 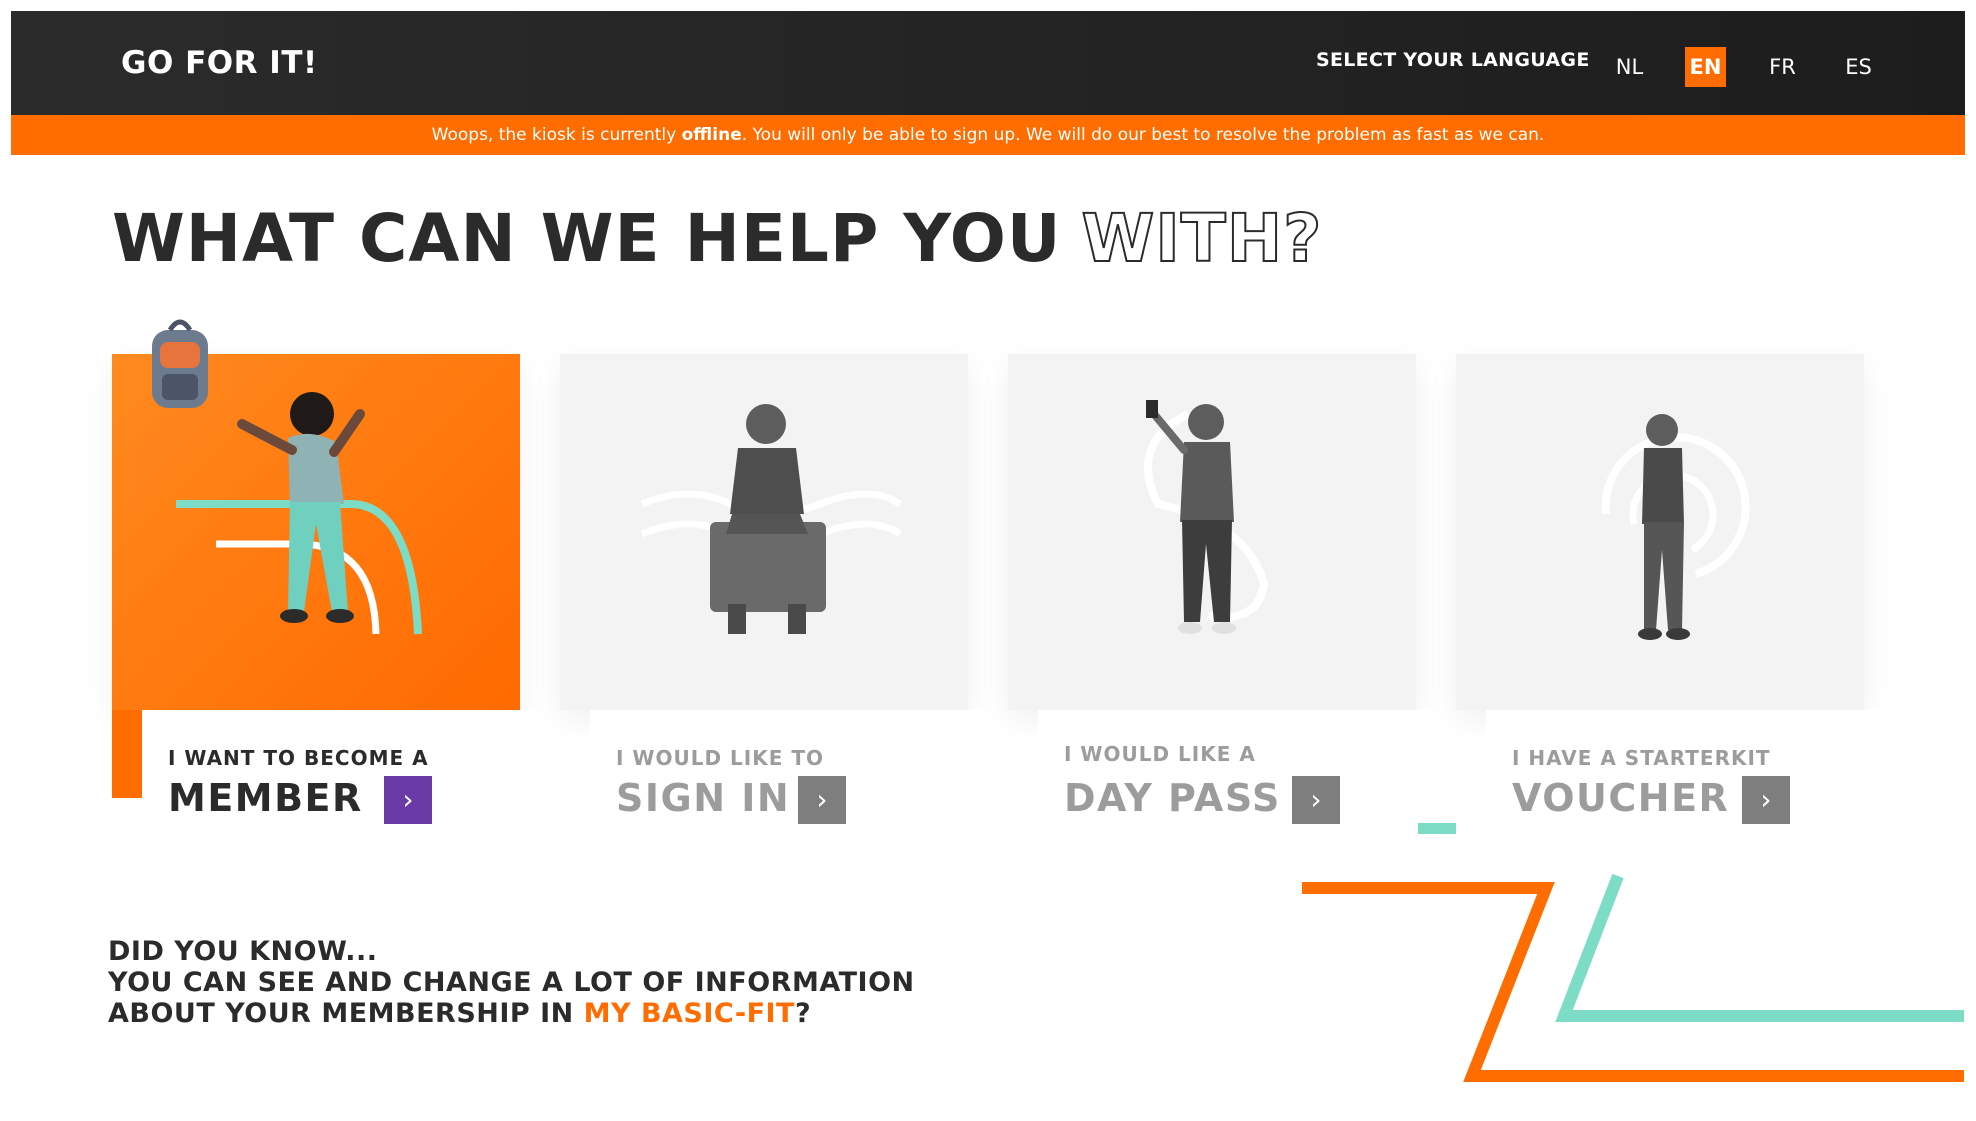 What do you see at coordinates (1172, 798) in the screenshot?
I see `day-pass-card-title: DAY PASS` at bounding box center [1172, 798].